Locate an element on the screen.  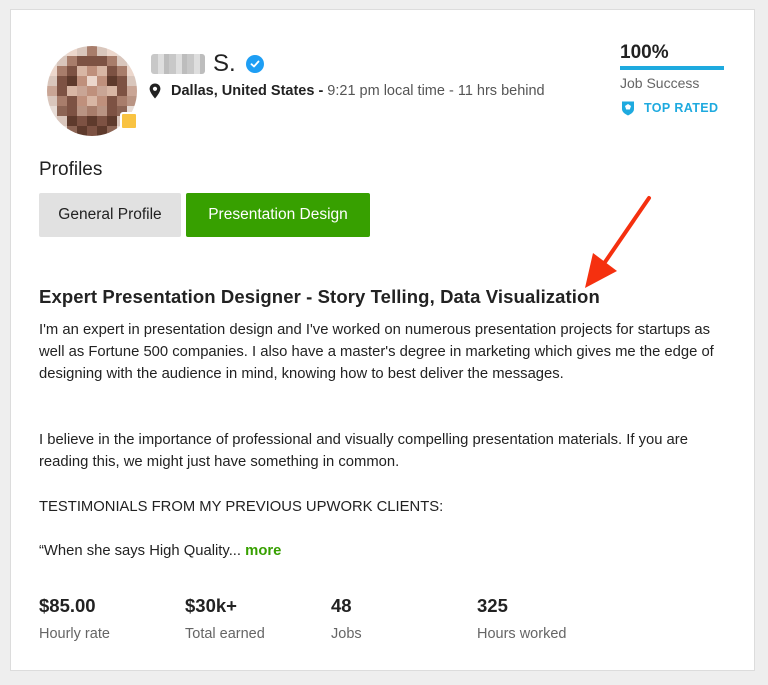
map-pin-icon is located at coordinates (155, 91).